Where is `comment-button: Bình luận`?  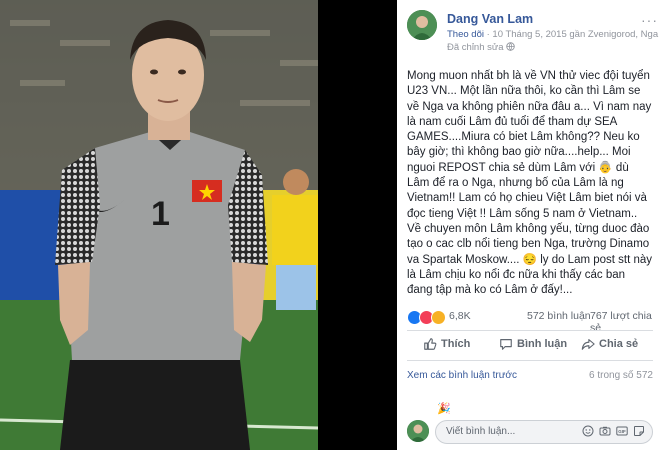 comment-button: Bình luận is located at coordinates (533, 344).